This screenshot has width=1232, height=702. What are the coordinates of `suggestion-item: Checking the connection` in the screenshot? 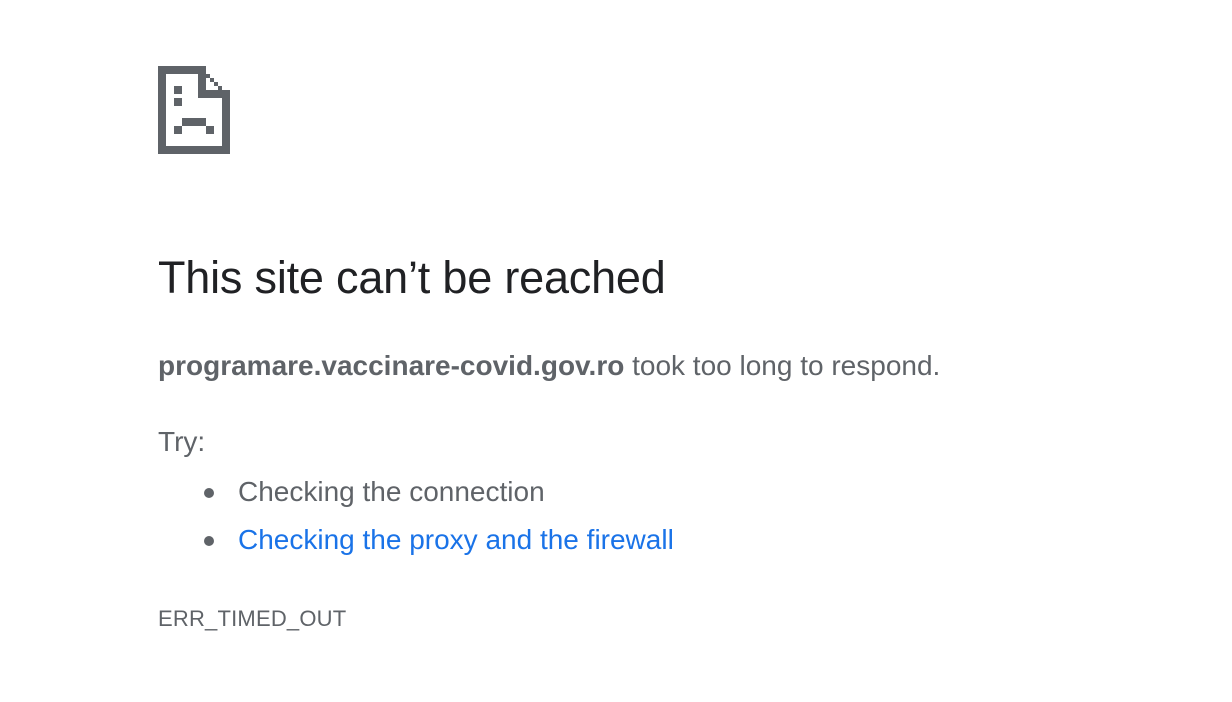 It's located at (681, 492).